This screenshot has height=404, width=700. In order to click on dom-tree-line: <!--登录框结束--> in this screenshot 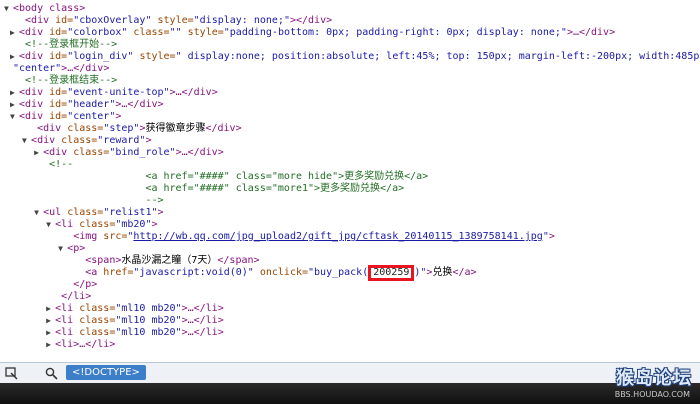, I will do `click(66, 81)`.